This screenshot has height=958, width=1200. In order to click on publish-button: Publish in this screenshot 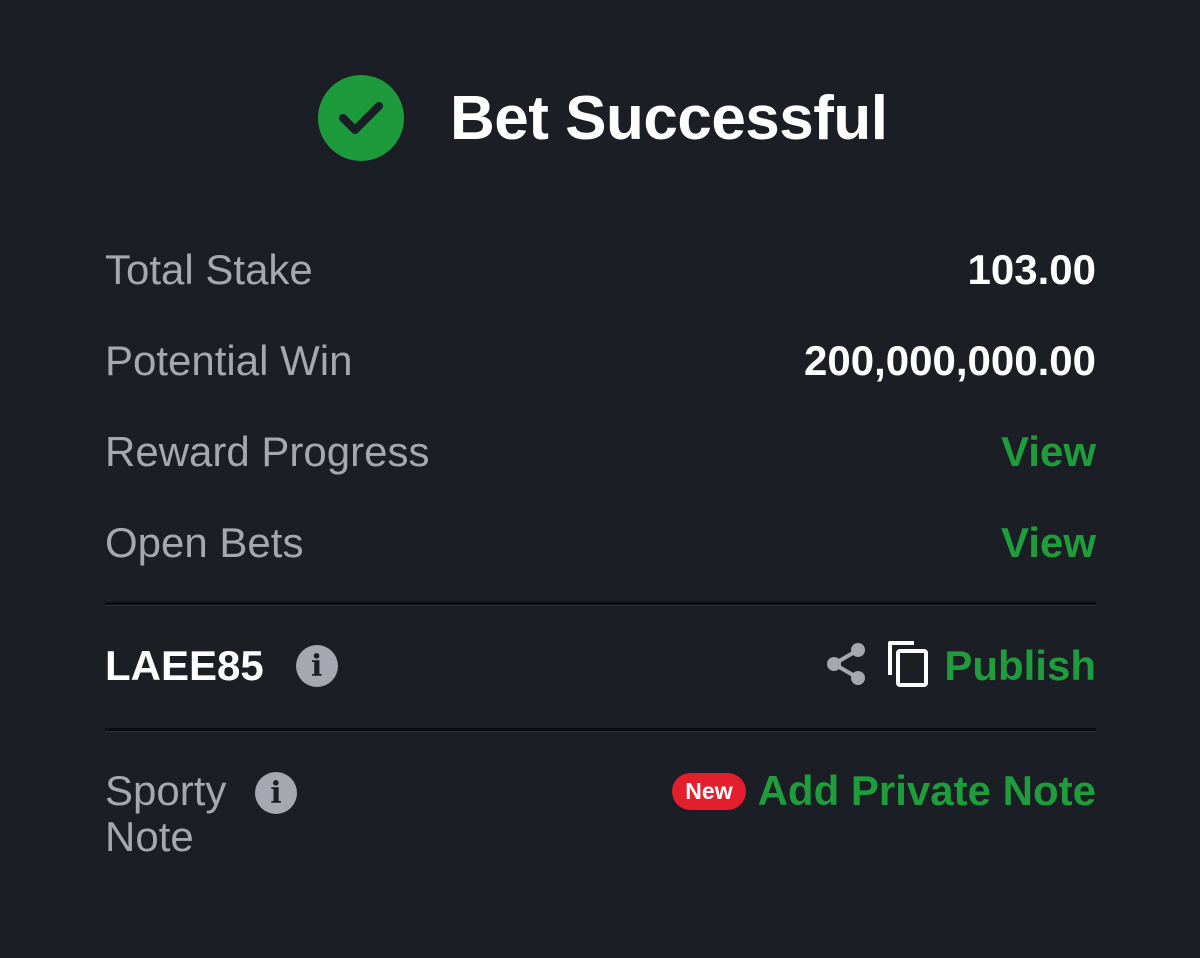, I will do `click(1020, 666)`.